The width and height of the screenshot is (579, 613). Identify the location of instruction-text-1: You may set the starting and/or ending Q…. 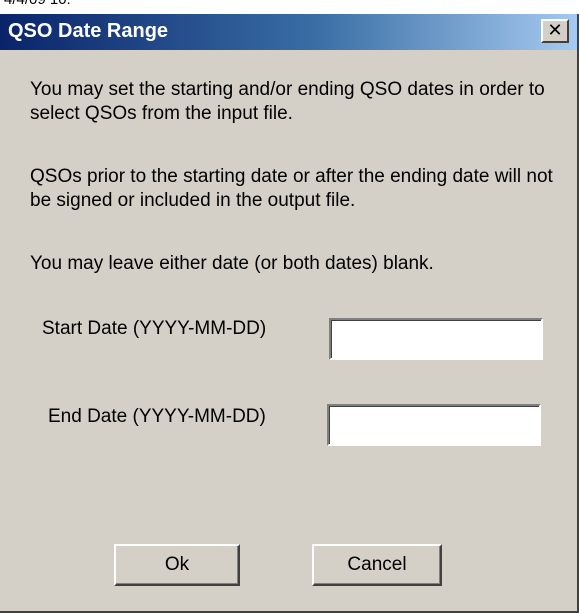
(287, 101).